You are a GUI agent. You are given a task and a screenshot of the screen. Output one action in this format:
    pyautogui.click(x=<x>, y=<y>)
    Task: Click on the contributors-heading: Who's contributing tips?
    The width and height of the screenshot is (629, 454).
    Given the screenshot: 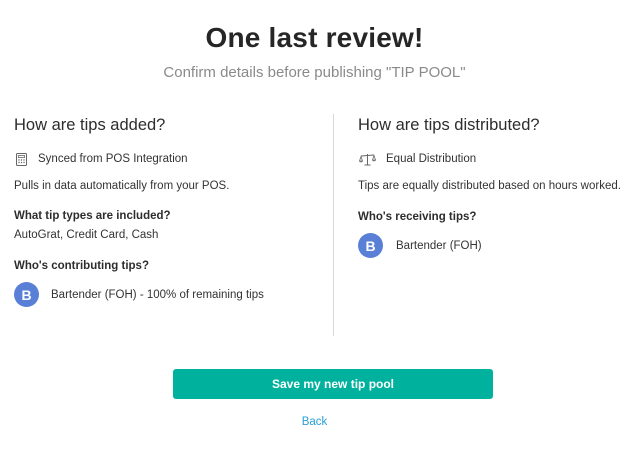 What is the action you would take?
    pyautogui.click(x=81, y=266)
    